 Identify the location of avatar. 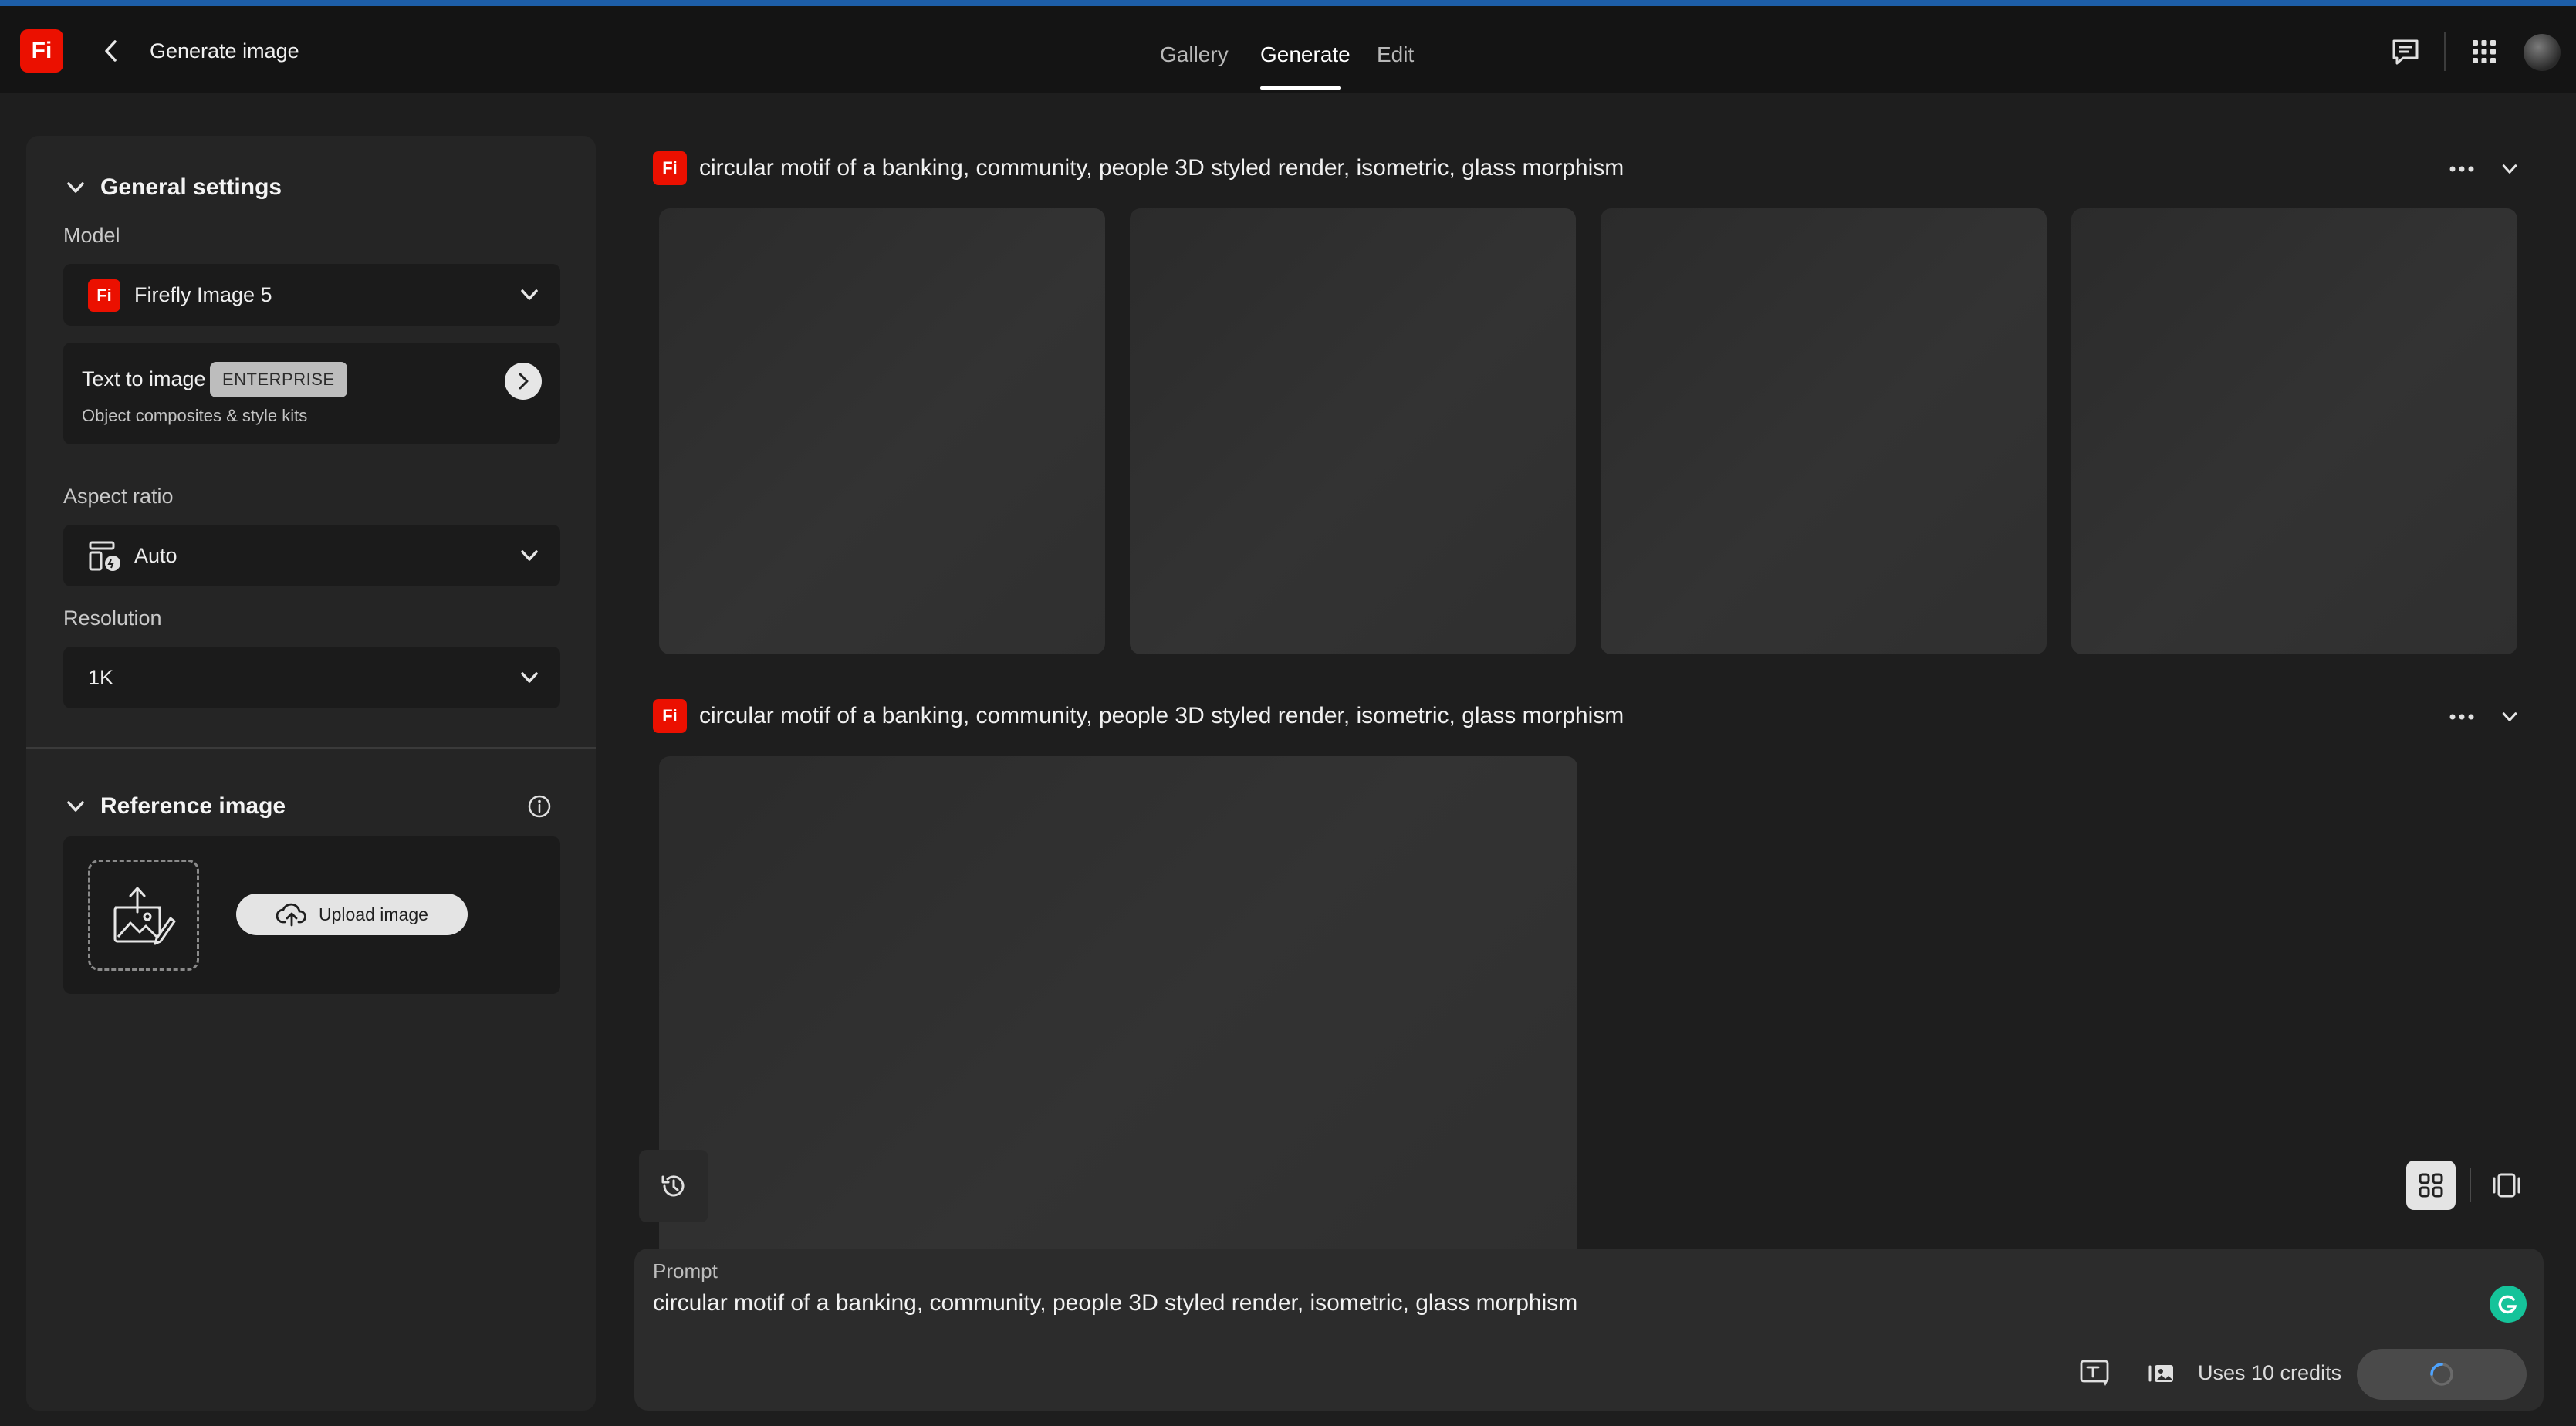
(2542, 53).